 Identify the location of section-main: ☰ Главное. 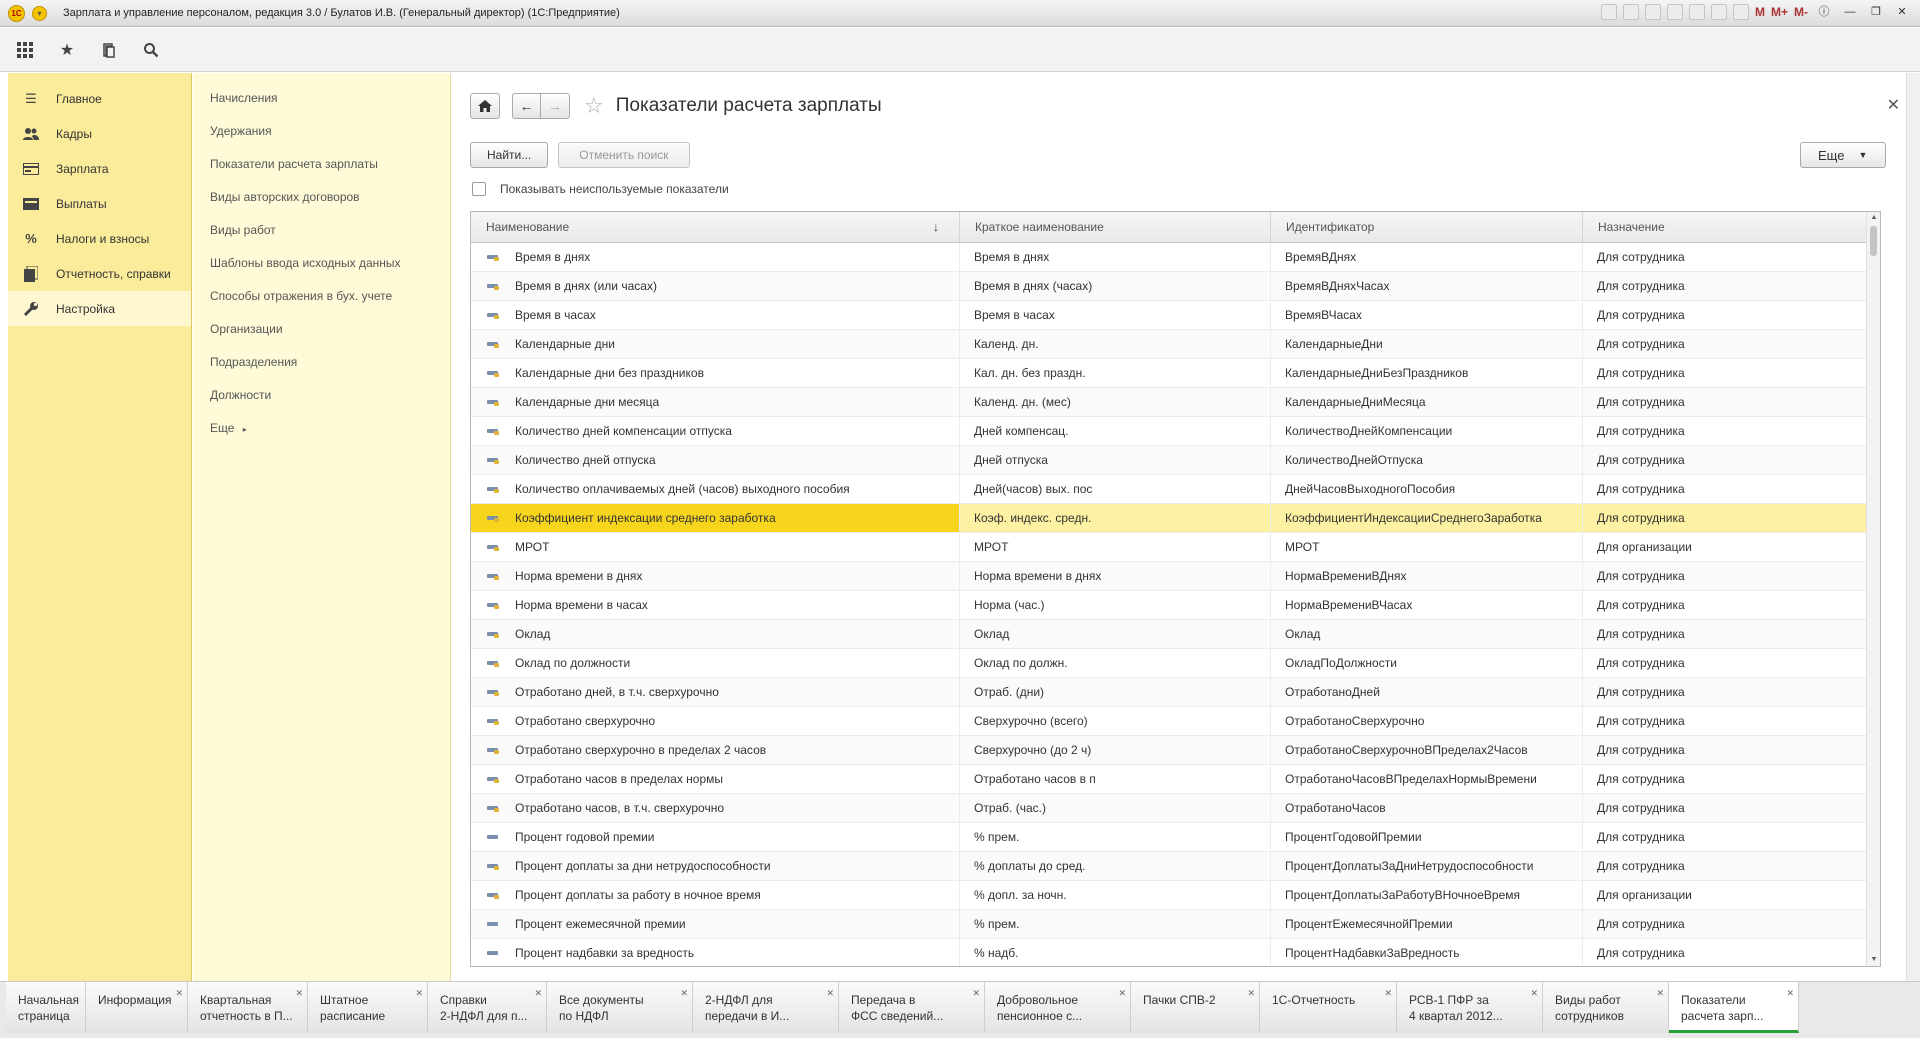
(99, 98).